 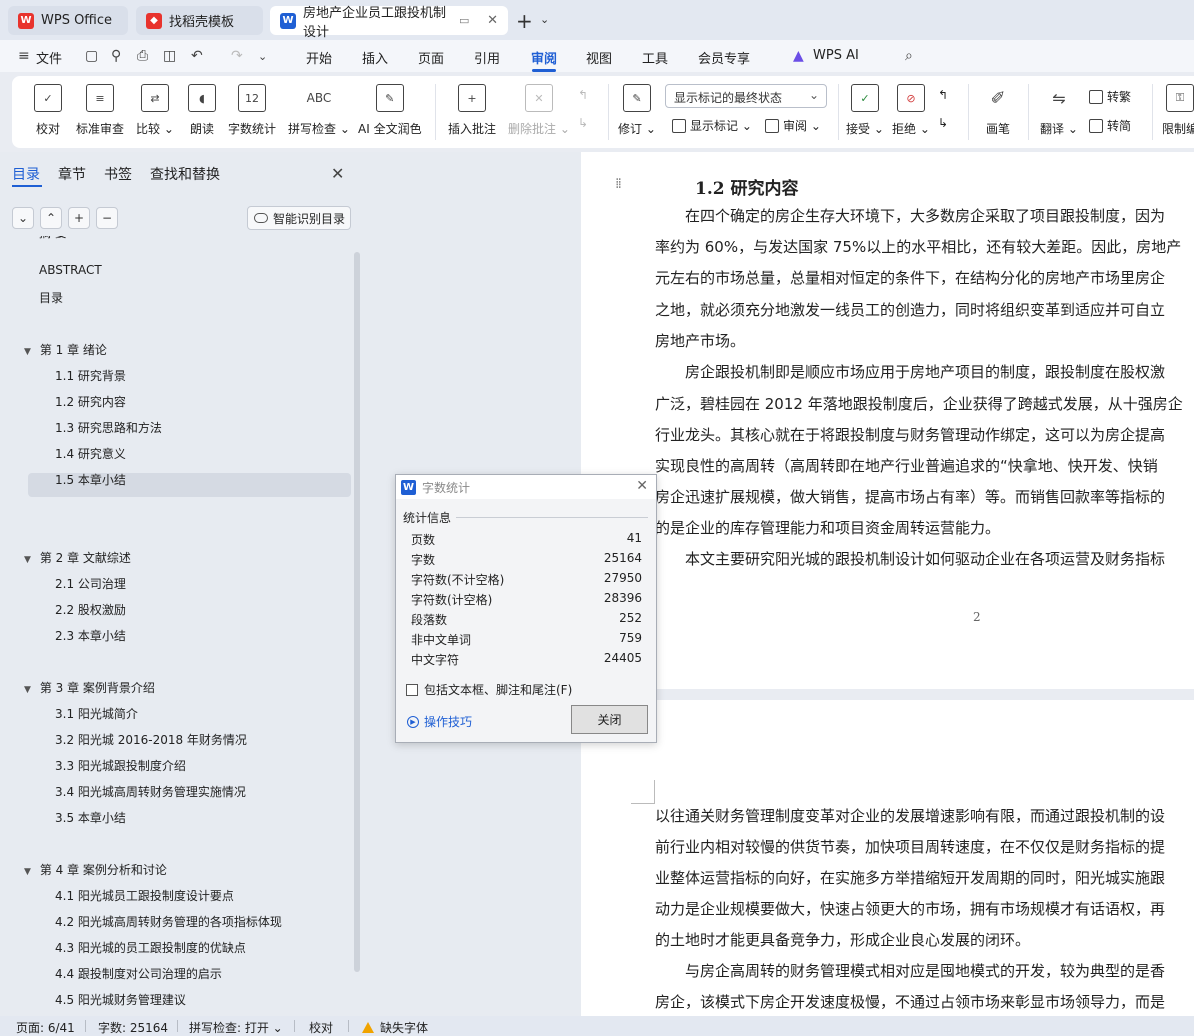 What do you see at coordinates (357, 612) in the screenshot?
I see `toc-scrollbar` at bounding box center [357, 612].